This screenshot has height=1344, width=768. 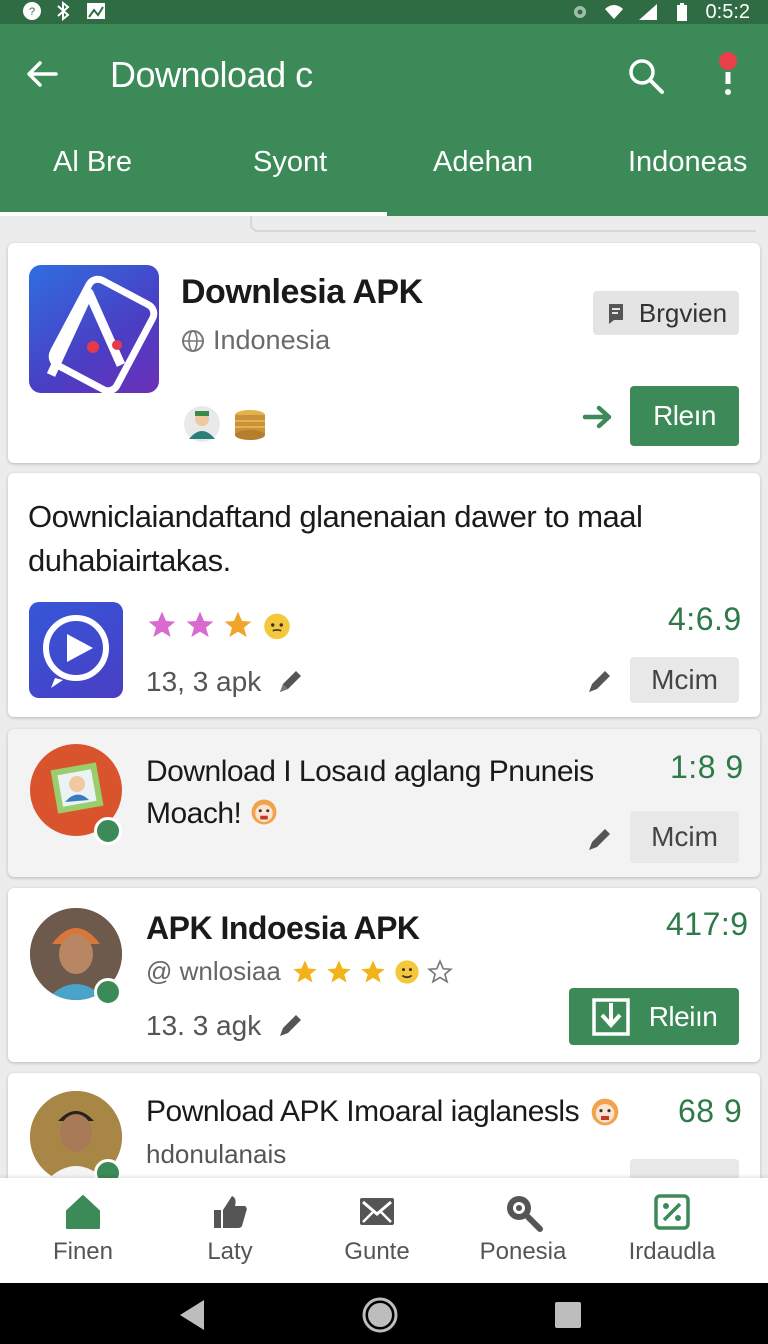 I want to click on status-time: 0:5:2, so click(x=727, y=12).